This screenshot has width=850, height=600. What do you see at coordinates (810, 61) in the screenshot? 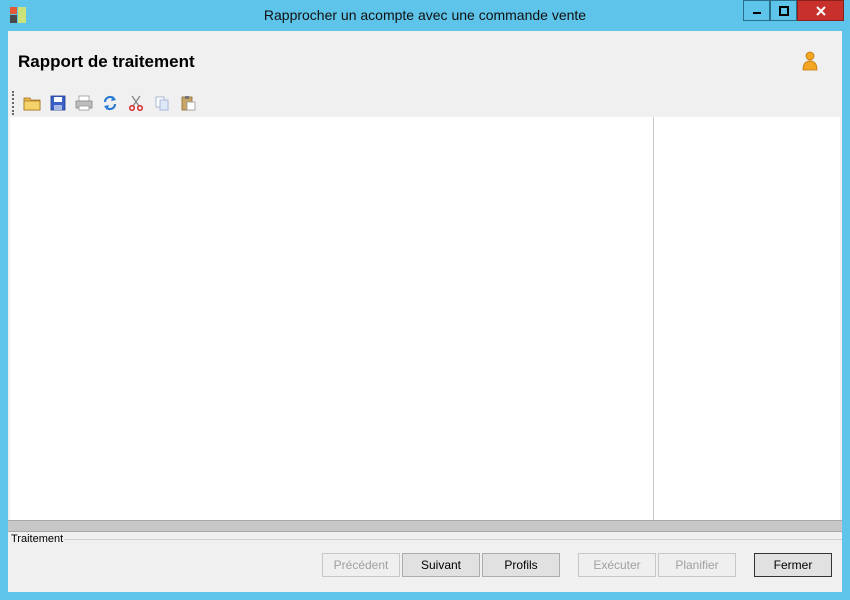
I see `user-icon` at bounding box center [810, 61].